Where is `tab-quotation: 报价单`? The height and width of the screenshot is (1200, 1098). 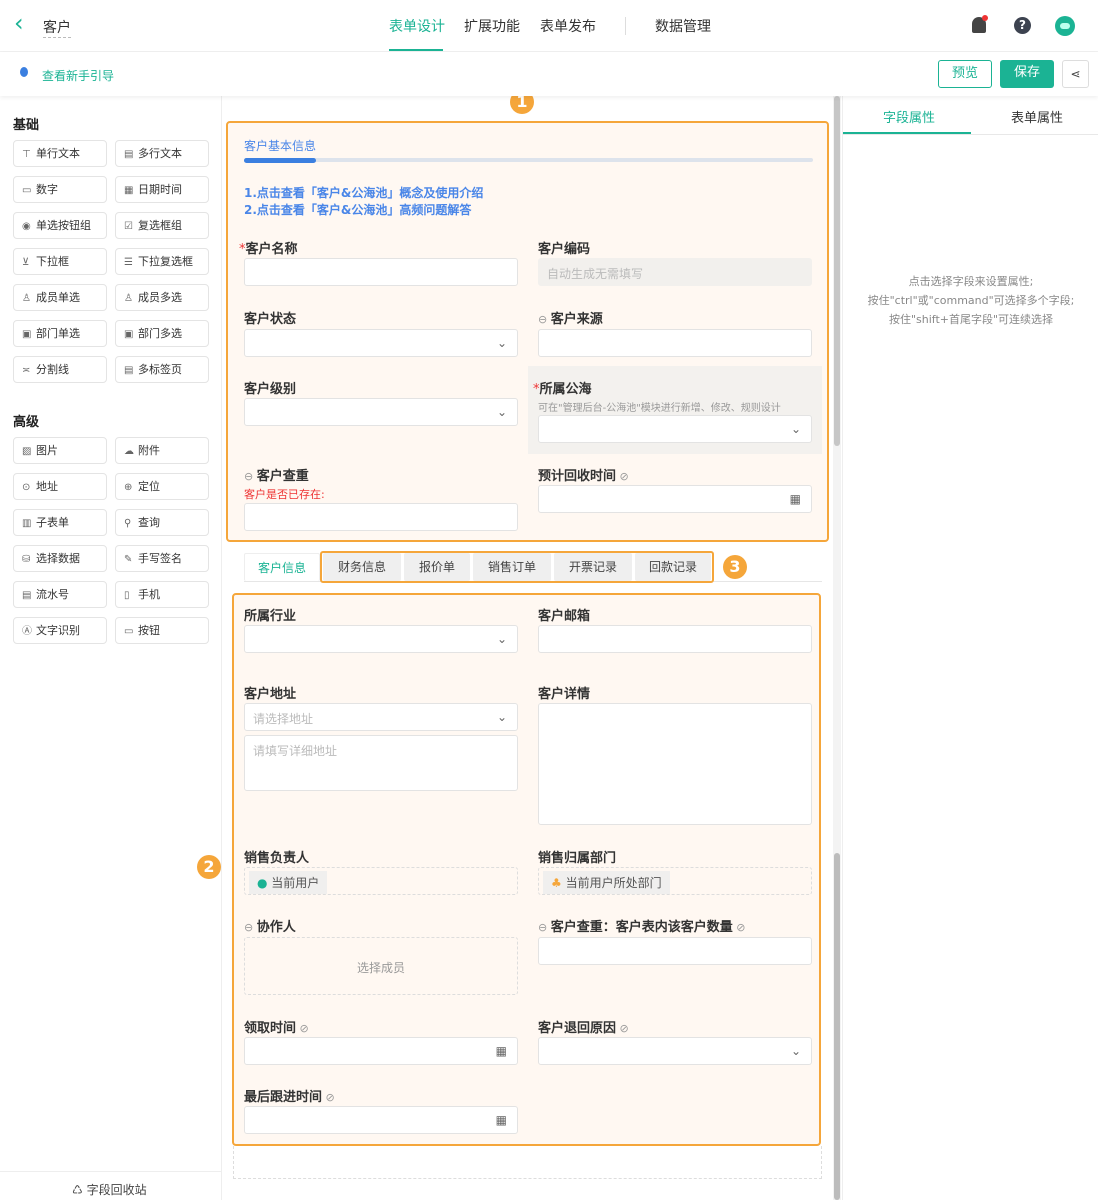
tab-quotation: 报价单 is located at coordinates (437, 567).